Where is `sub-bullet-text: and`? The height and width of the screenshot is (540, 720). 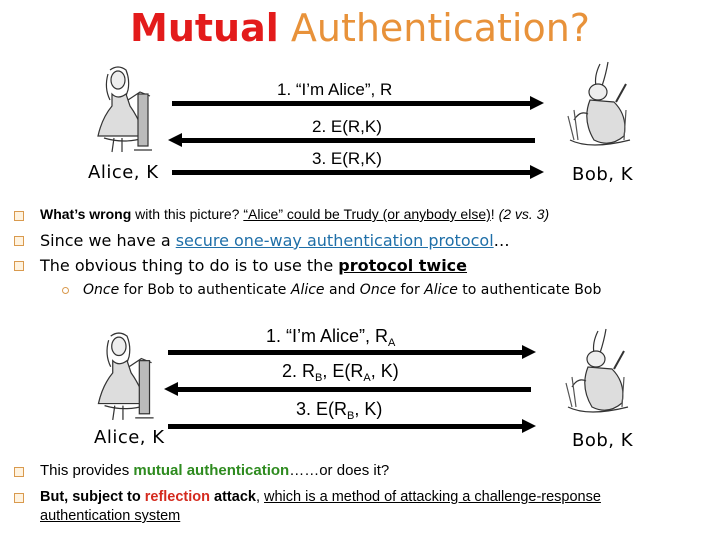 sub-bullet-text: and is located at coordinates (342, 290).